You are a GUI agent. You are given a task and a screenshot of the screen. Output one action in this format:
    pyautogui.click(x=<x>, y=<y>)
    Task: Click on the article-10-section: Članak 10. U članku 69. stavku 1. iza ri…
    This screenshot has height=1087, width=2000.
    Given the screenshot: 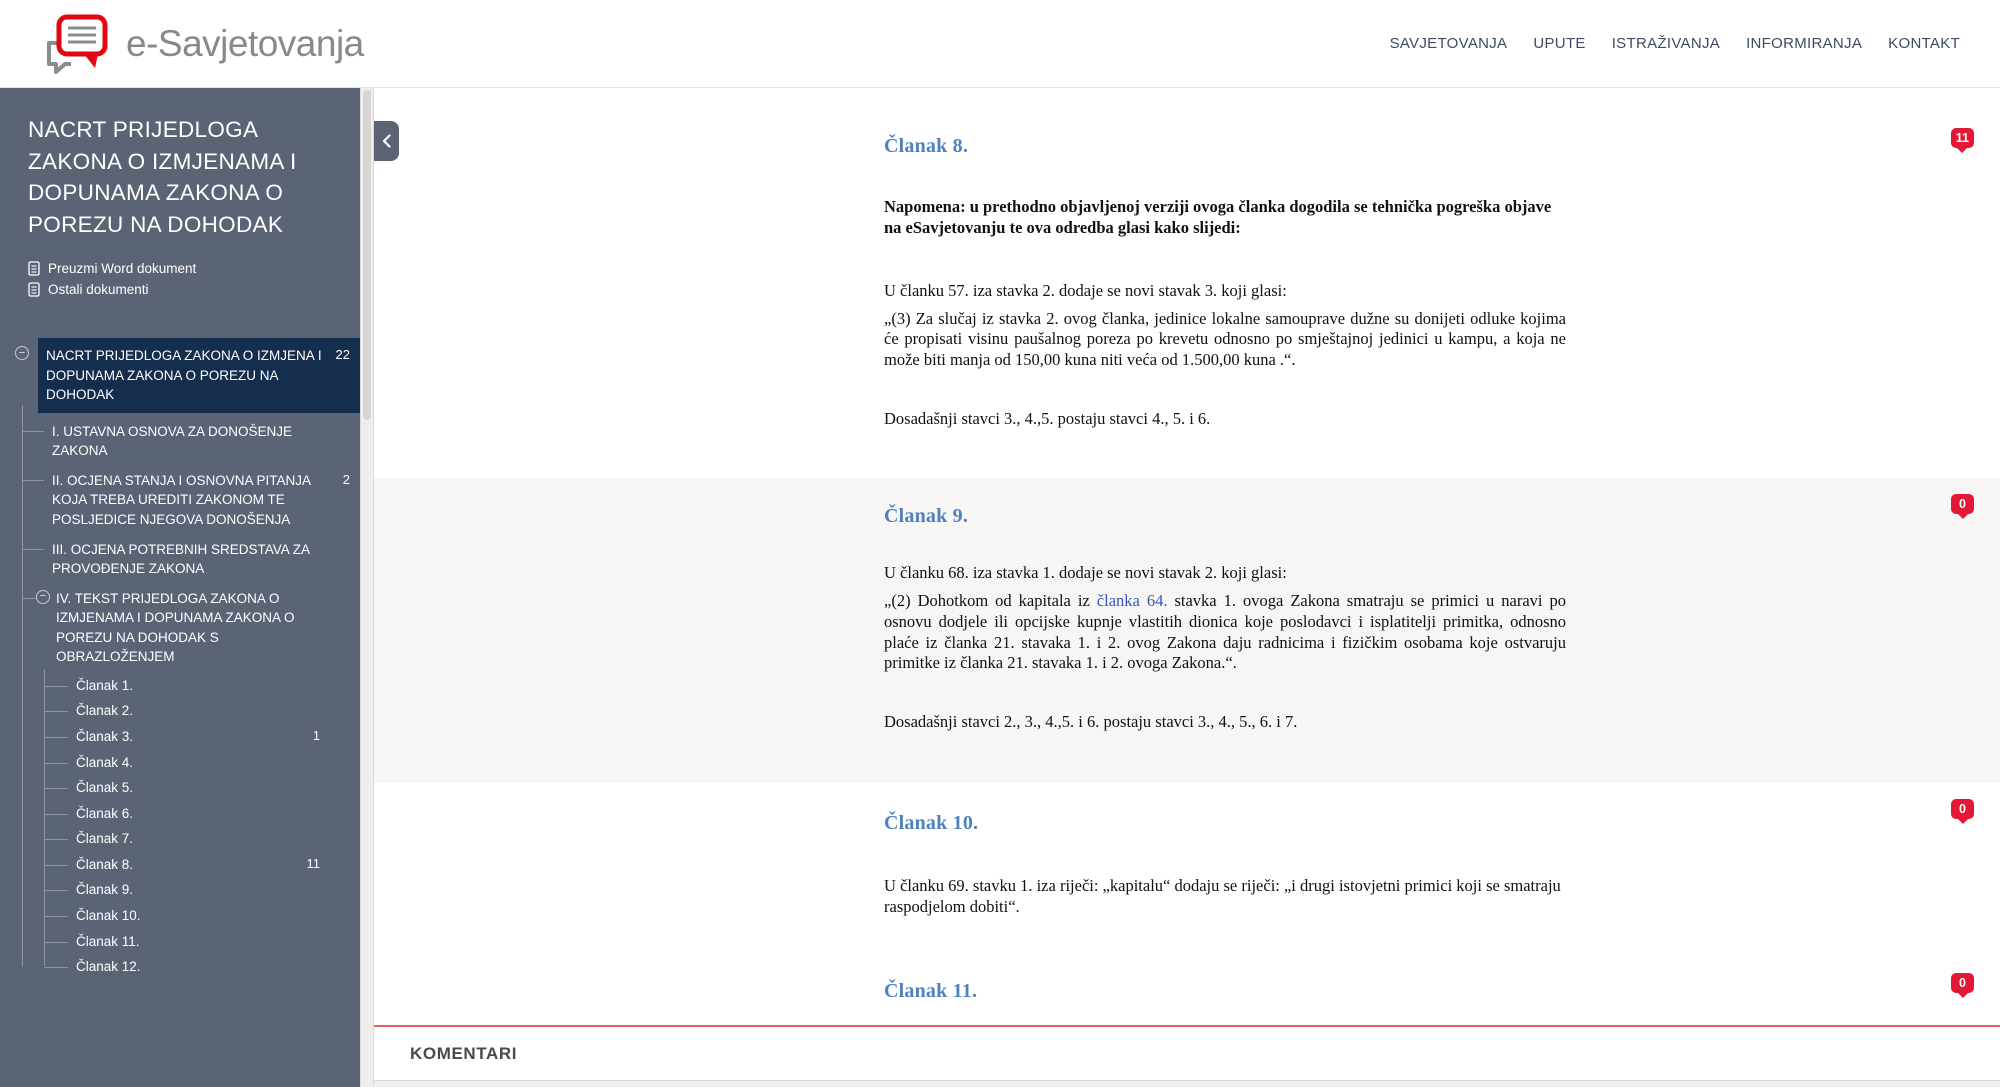 What is the action you would take?
    pyautogui.click(x=1187, y=864)
    